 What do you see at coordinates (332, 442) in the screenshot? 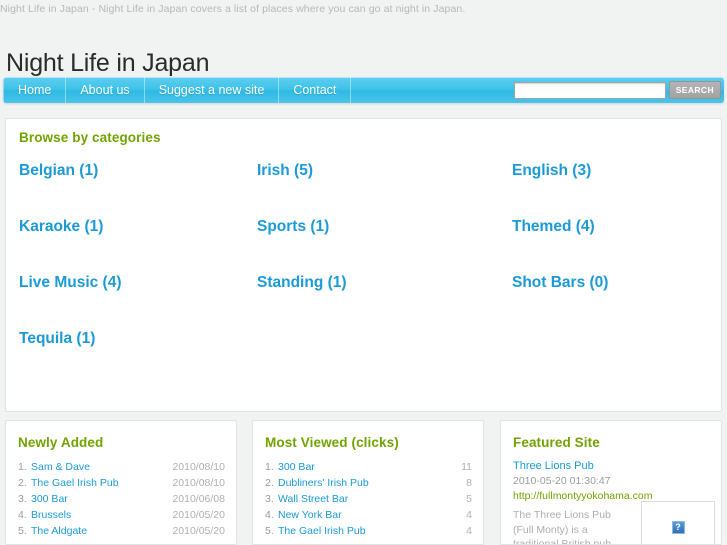
I see `most-viewed-title: Most Viewed (clicks)` at bounding box center [332, 442].